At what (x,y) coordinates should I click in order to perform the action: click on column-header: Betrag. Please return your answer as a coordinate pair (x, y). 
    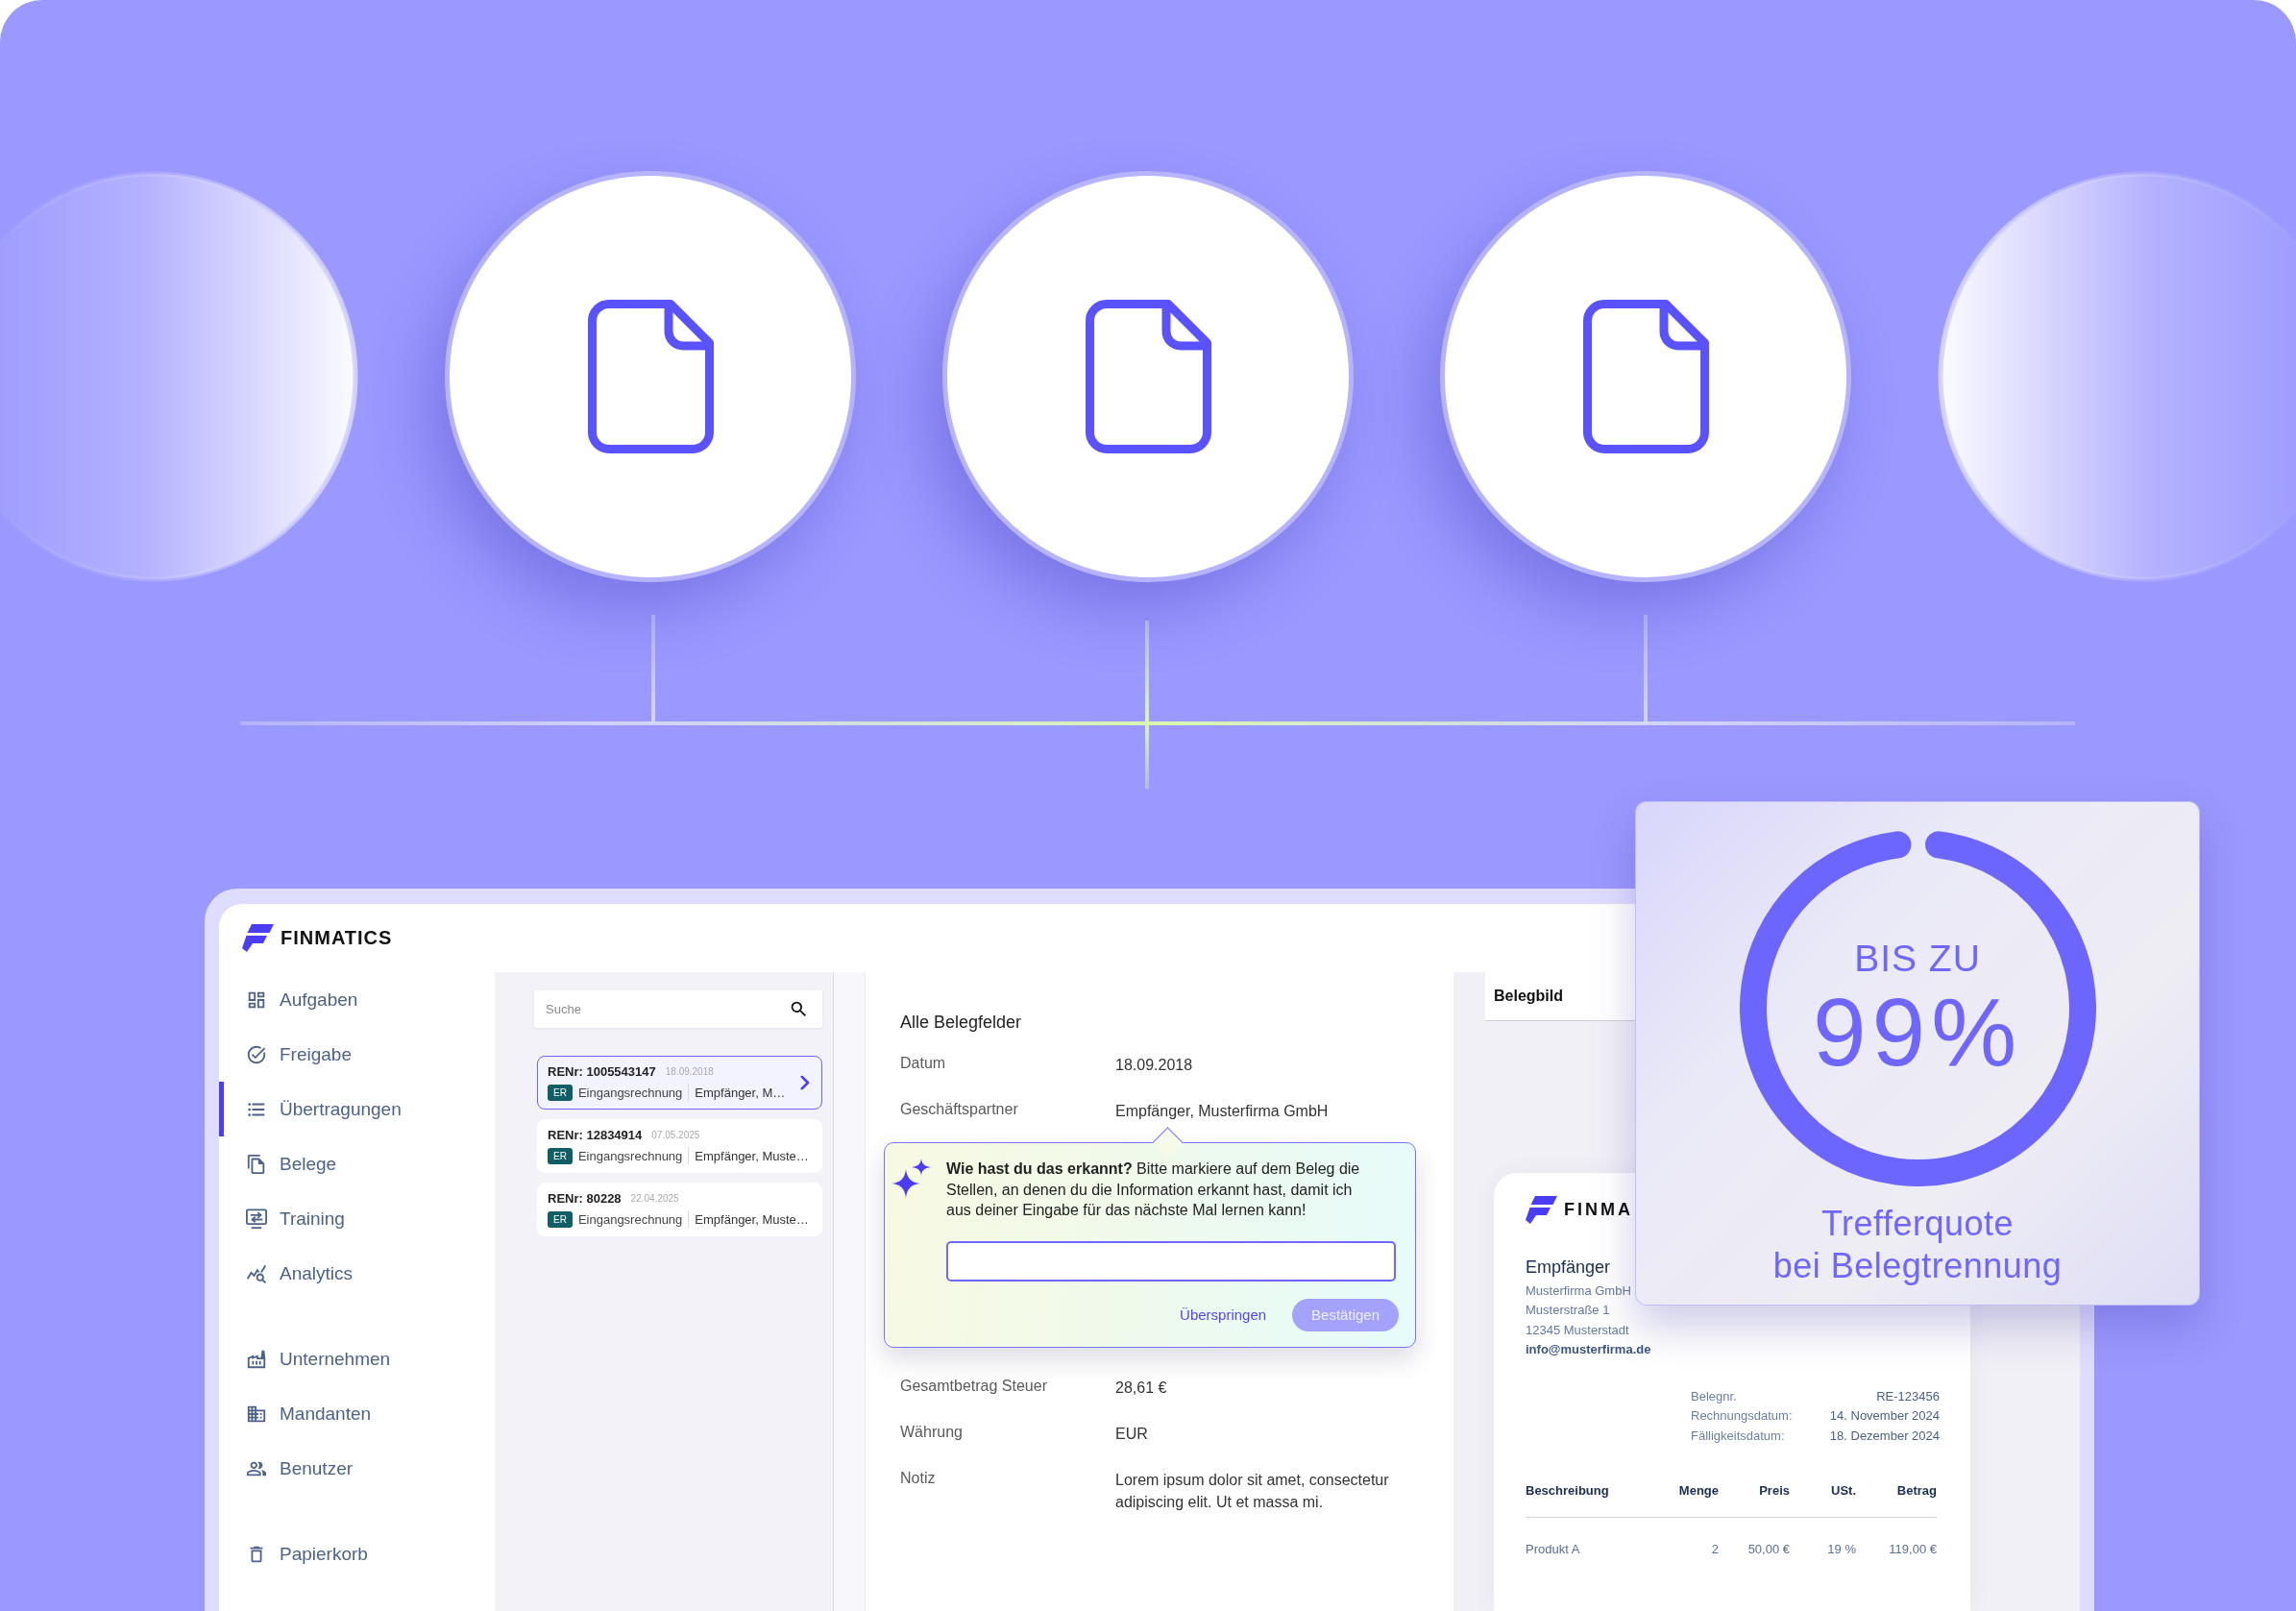
    Looking at the image, I should click on (1916, 1491).